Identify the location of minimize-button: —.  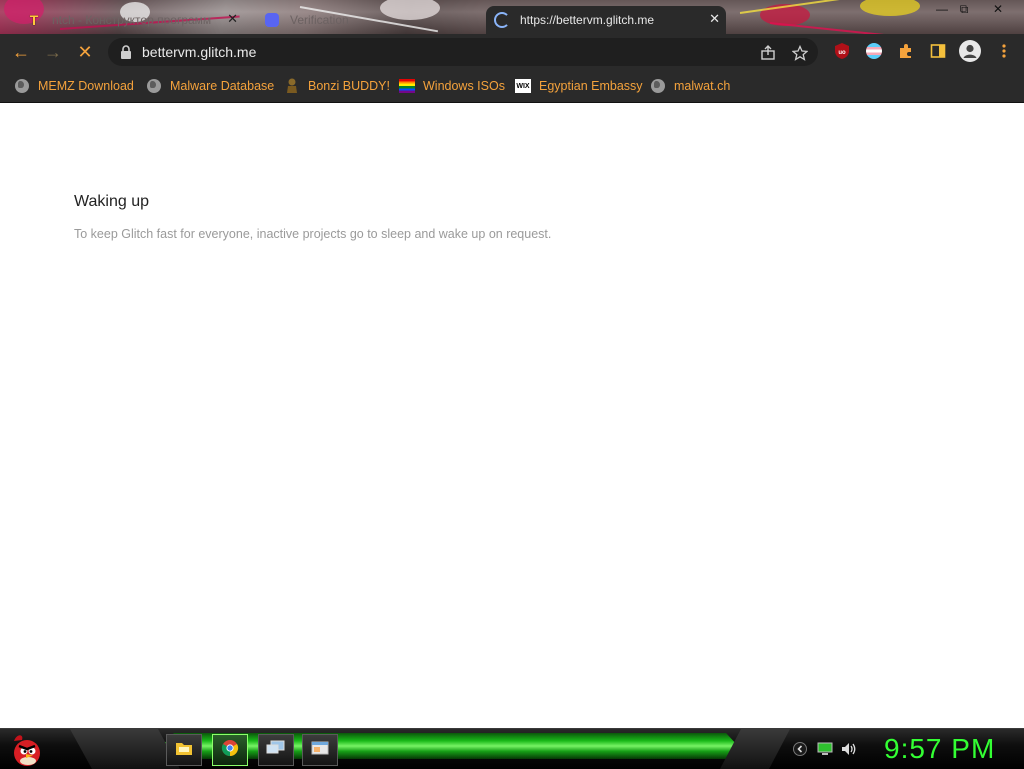
(942, 9).